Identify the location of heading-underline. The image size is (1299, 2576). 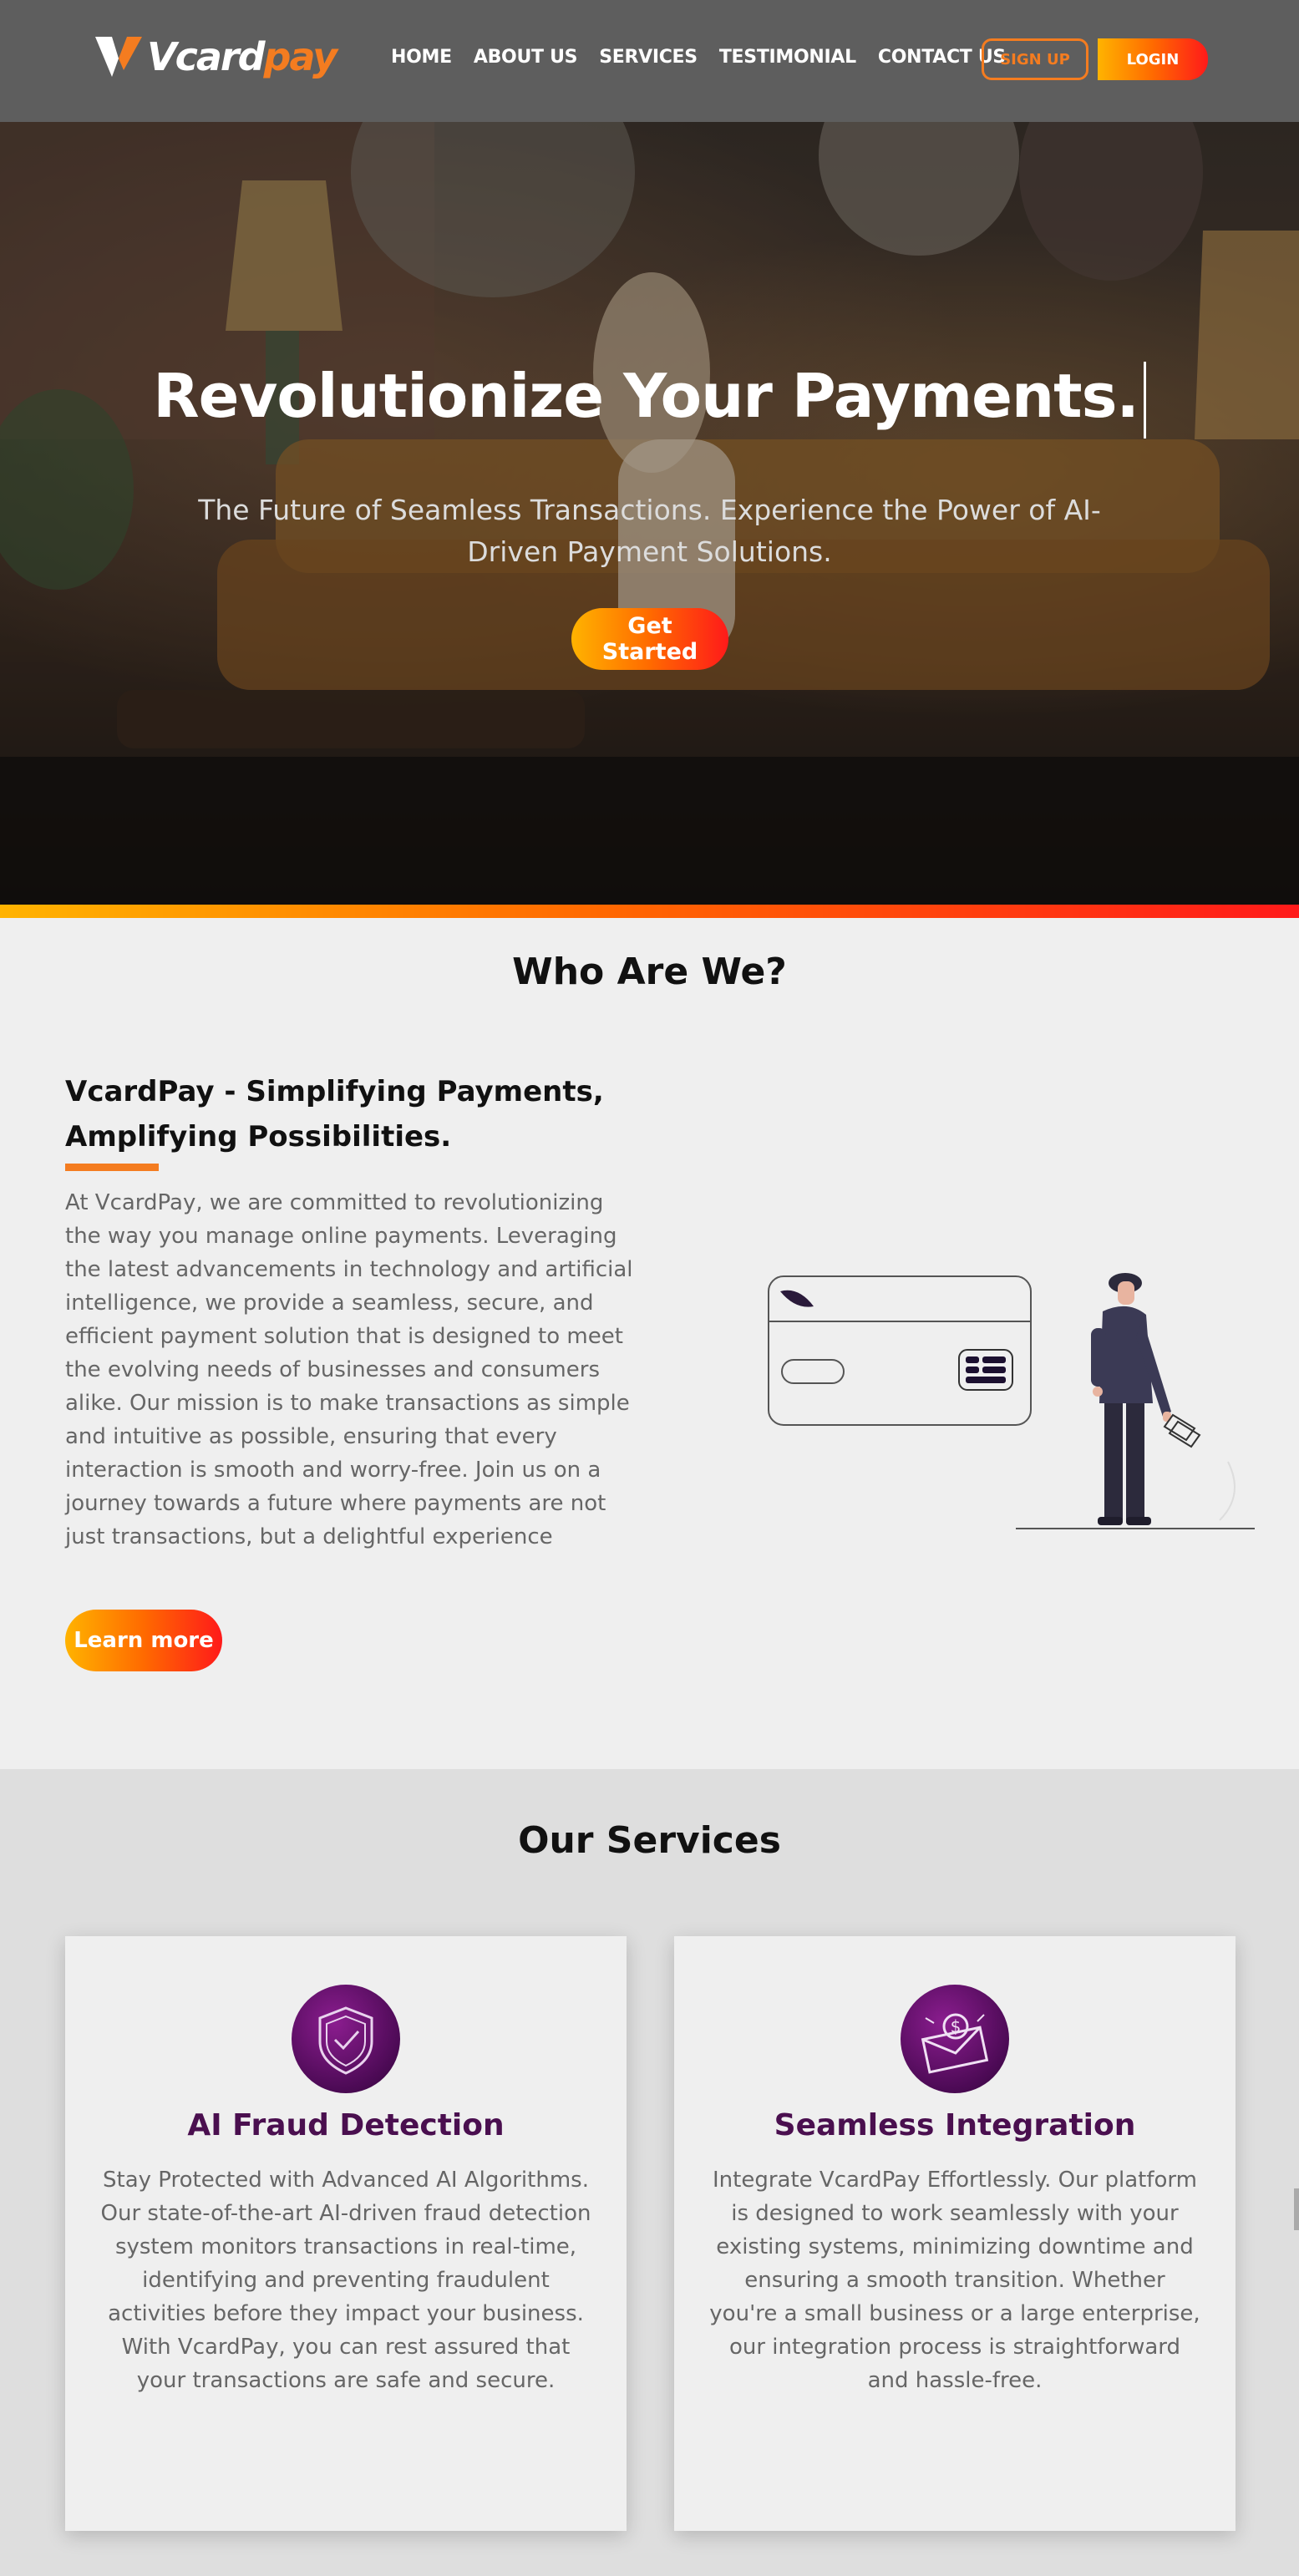
(112, 1167).